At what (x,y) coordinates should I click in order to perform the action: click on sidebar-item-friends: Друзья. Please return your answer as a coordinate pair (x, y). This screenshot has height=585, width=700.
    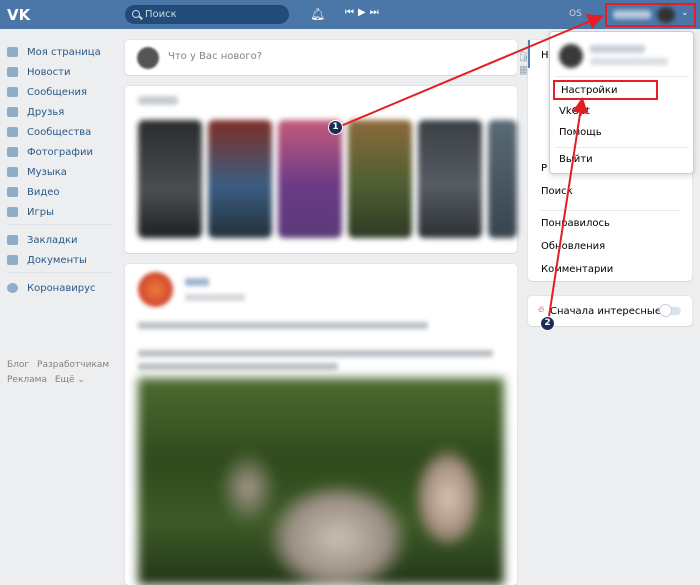
    Looking at the image, I should click on (62, 112).